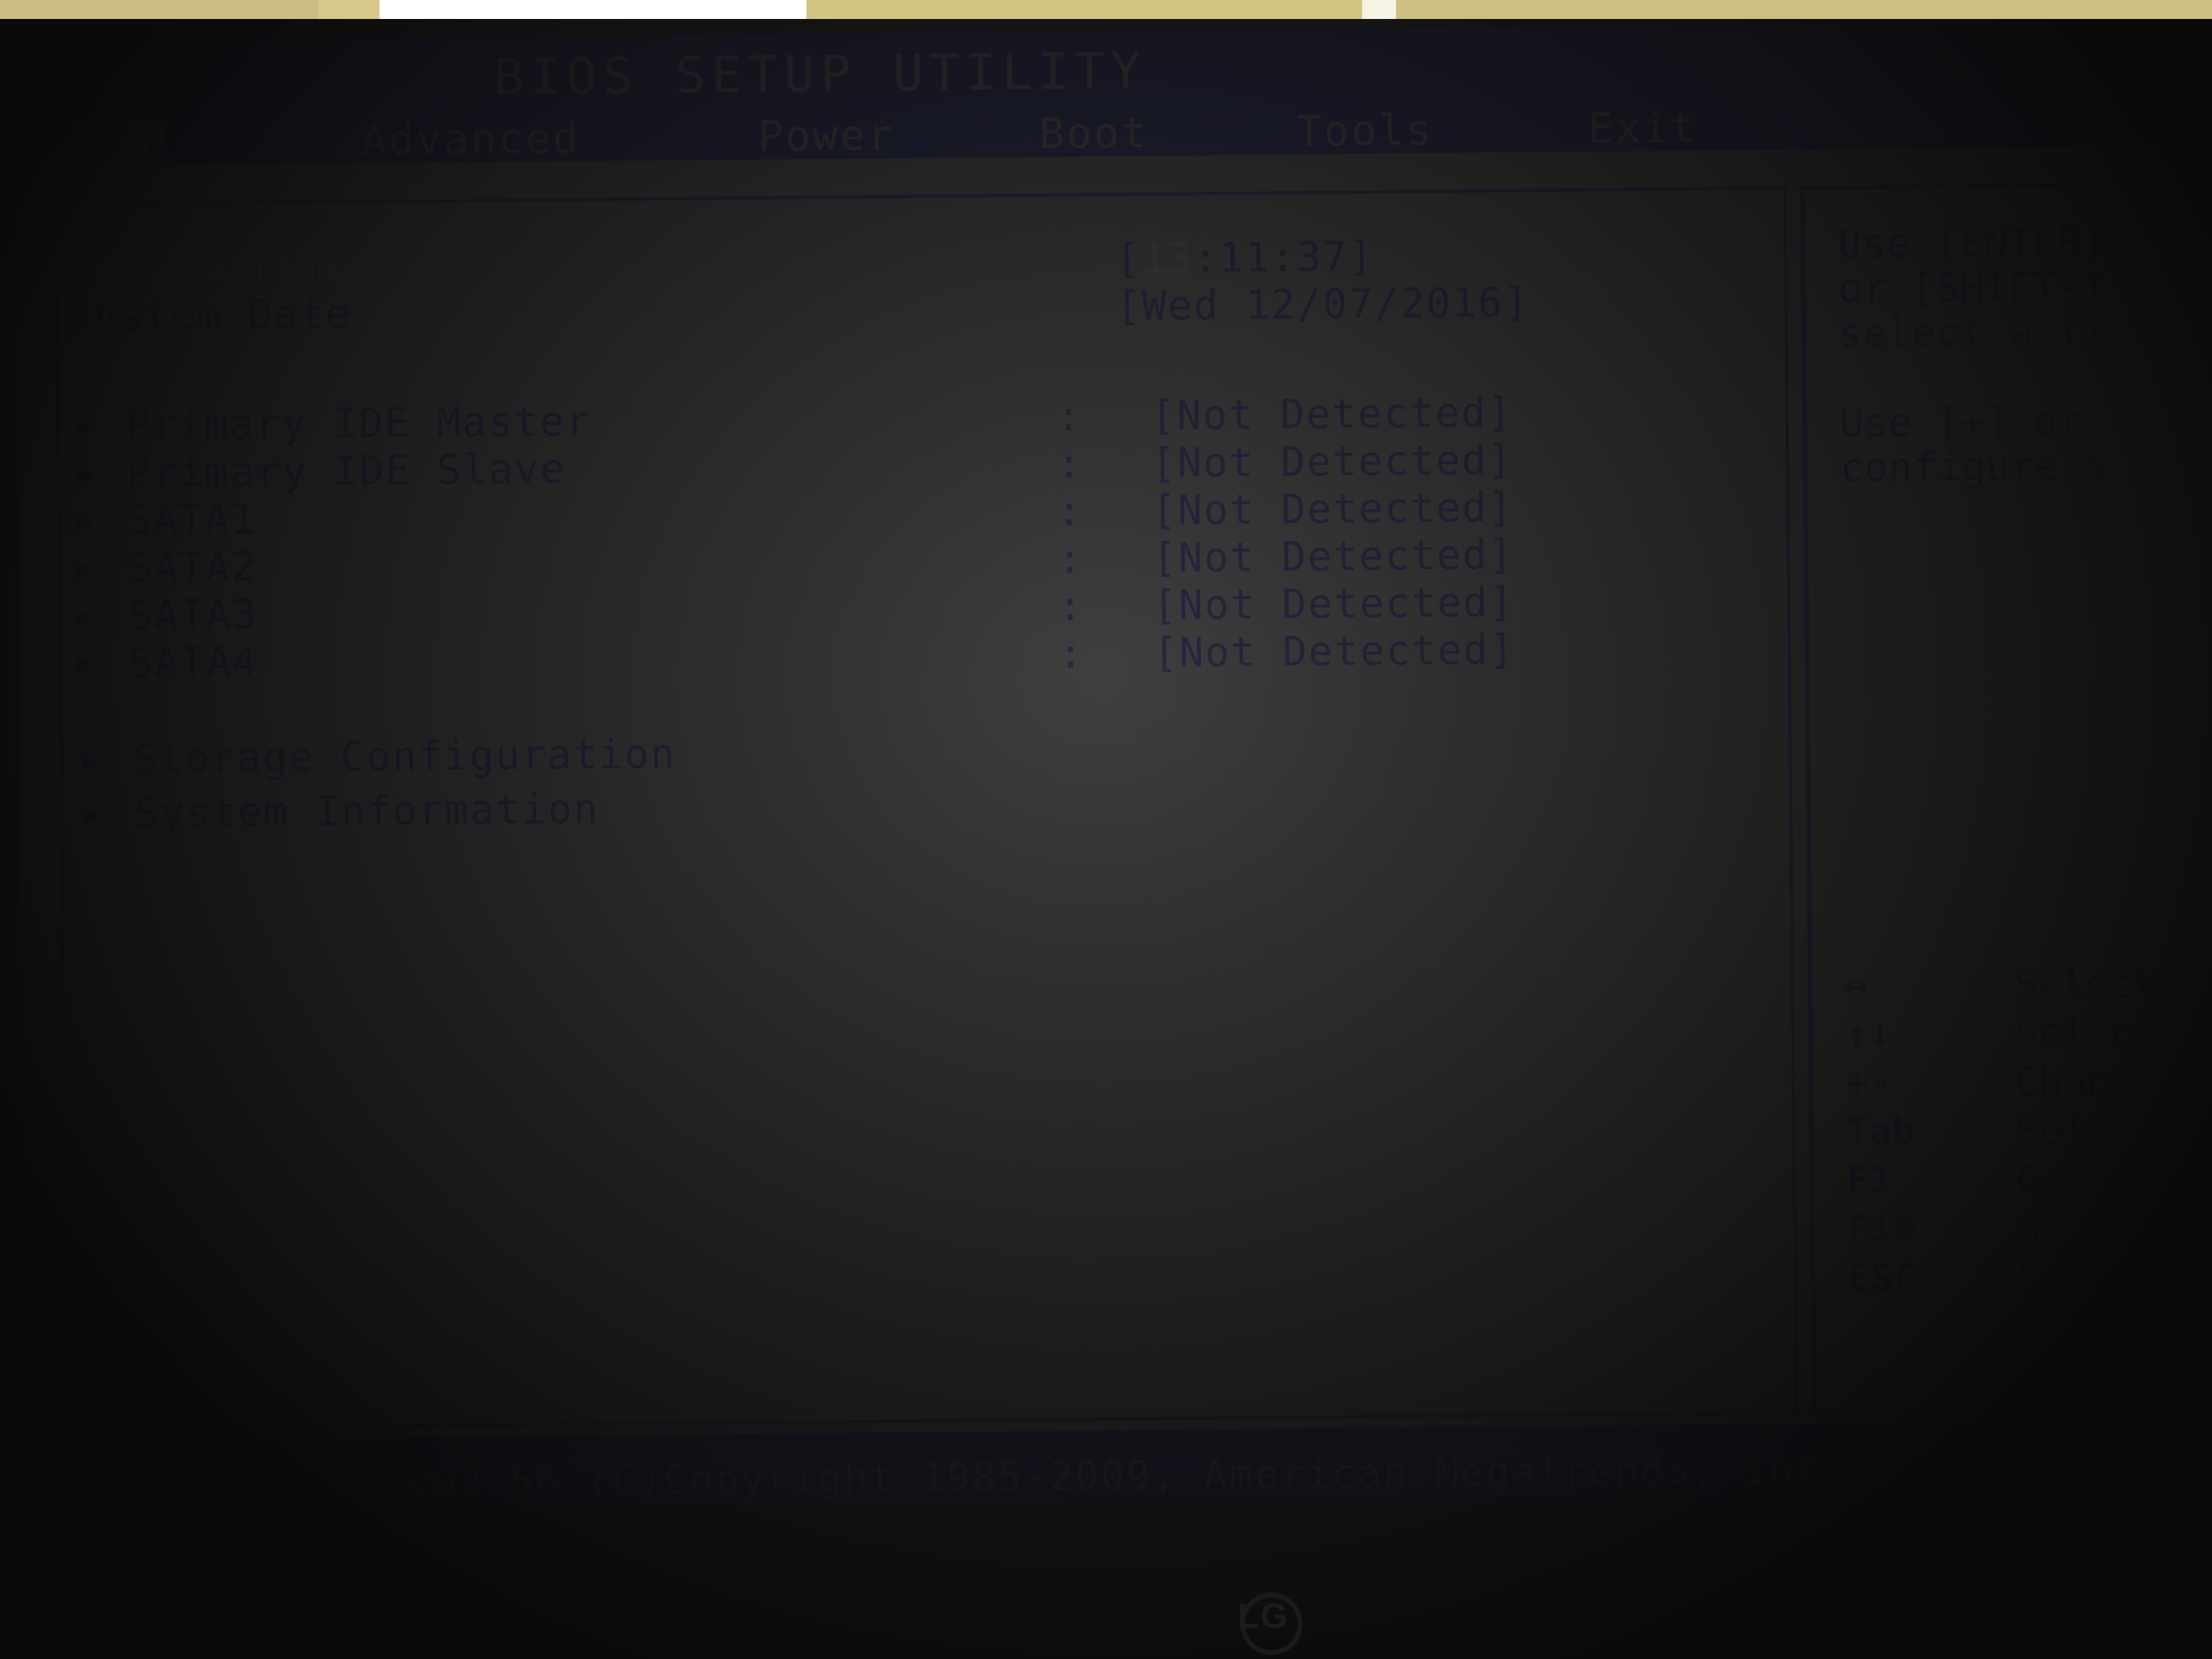 This screenshot has width=2212, height=1659. Describe the element at coordinates (1332, 462) in the screenshot. I see `primary-ide-slave-value: [Not Detected]` at that location.